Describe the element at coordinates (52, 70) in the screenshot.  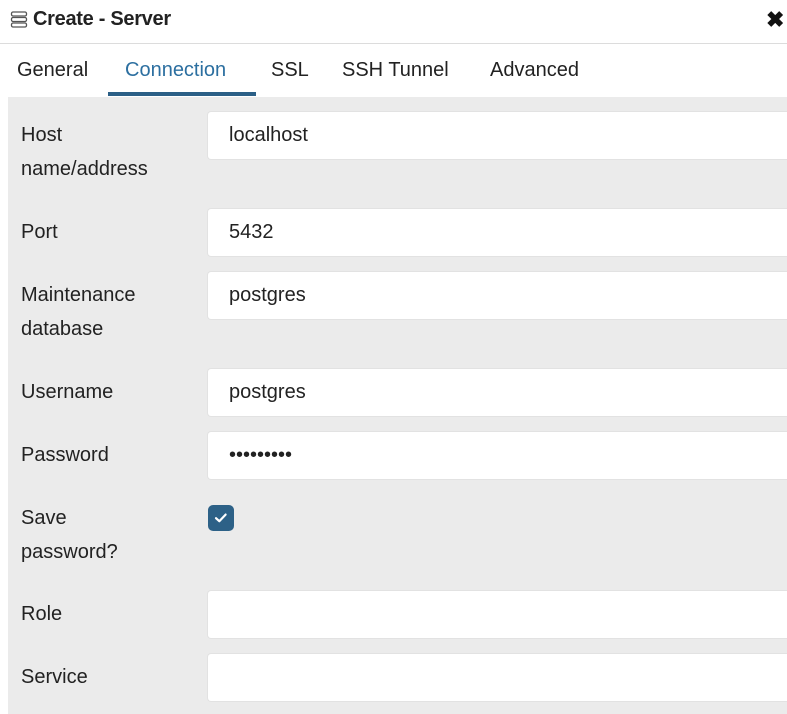
I see `tab-general: General` at that location.